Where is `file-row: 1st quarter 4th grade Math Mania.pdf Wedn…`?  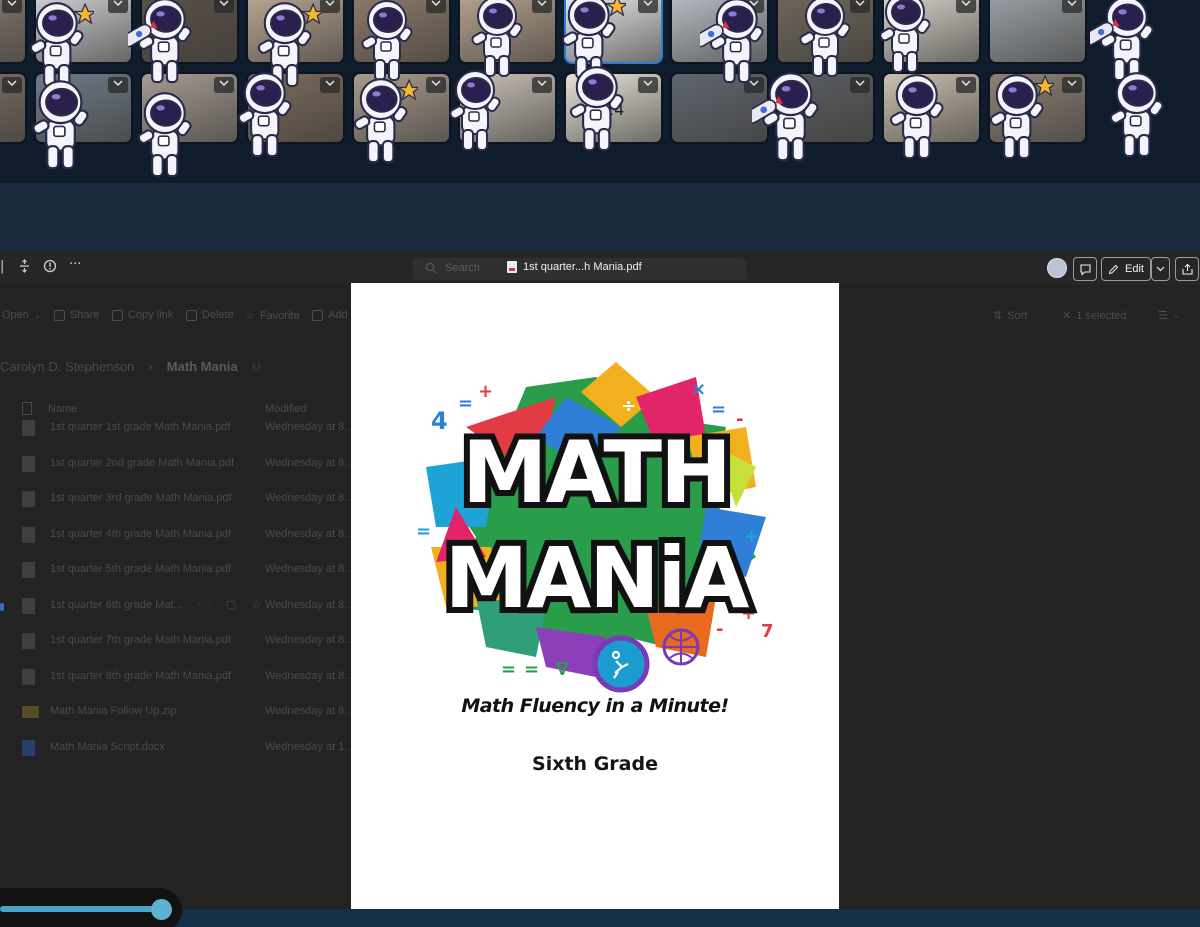
file-row: 1st quarter 4th grade Math Mania.pdf Wedn… is located at coordinates (176, 536).